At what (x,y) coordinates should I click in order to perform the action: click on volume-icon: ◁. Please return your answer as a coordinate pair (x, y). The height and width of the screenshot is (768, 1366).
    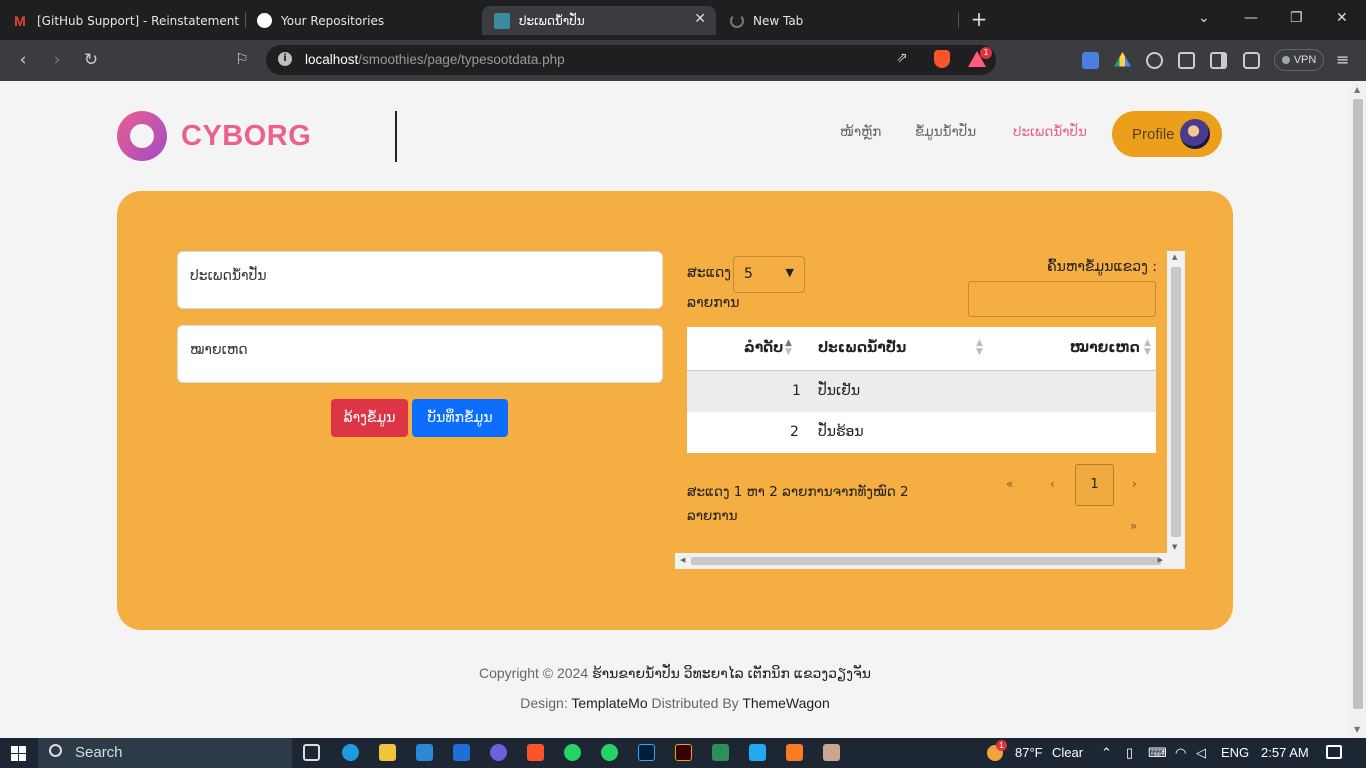
    Looking at the image, I should click on (1201, 753).